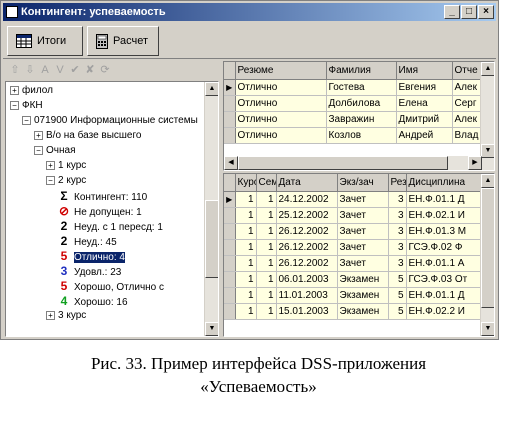 The height and width of the screenshot is (421, 517). What do you see at coordinates (246, 183) in the screenshot?
I see `column-header: Курс` at bounding box center [246, 183].